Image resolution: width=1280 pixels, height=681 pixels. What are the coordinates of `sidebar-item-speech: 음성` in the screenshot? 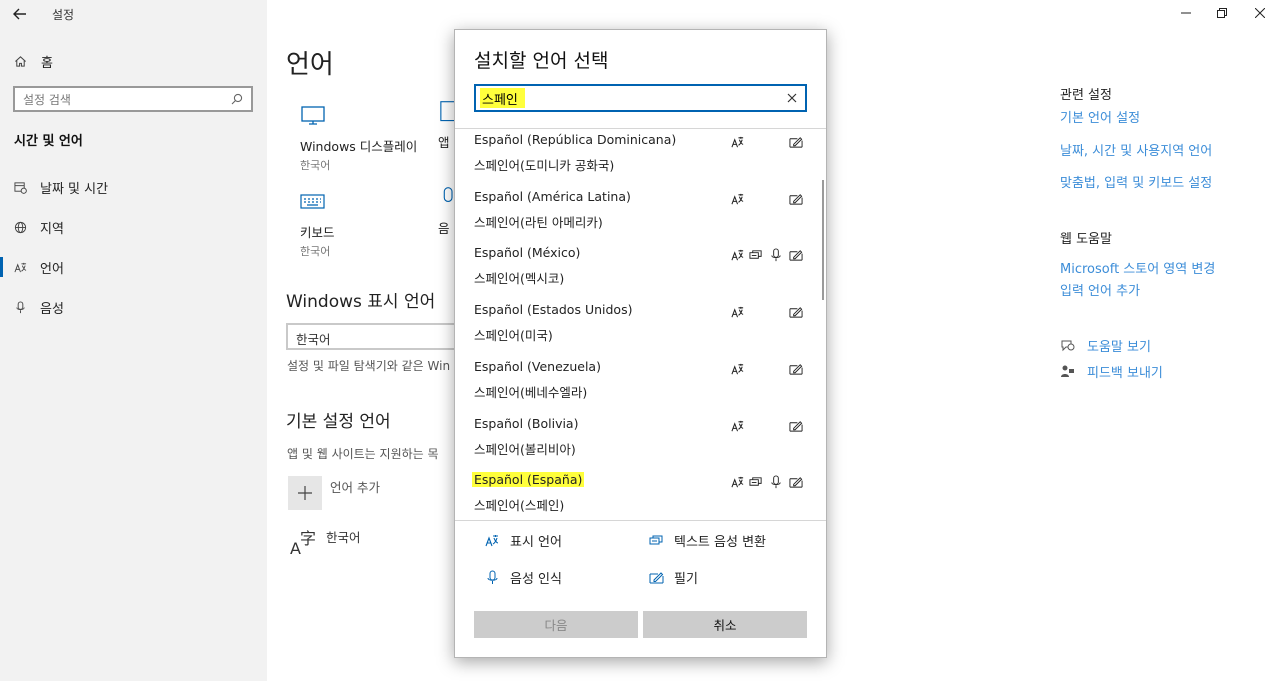 It's located at (39, 307).